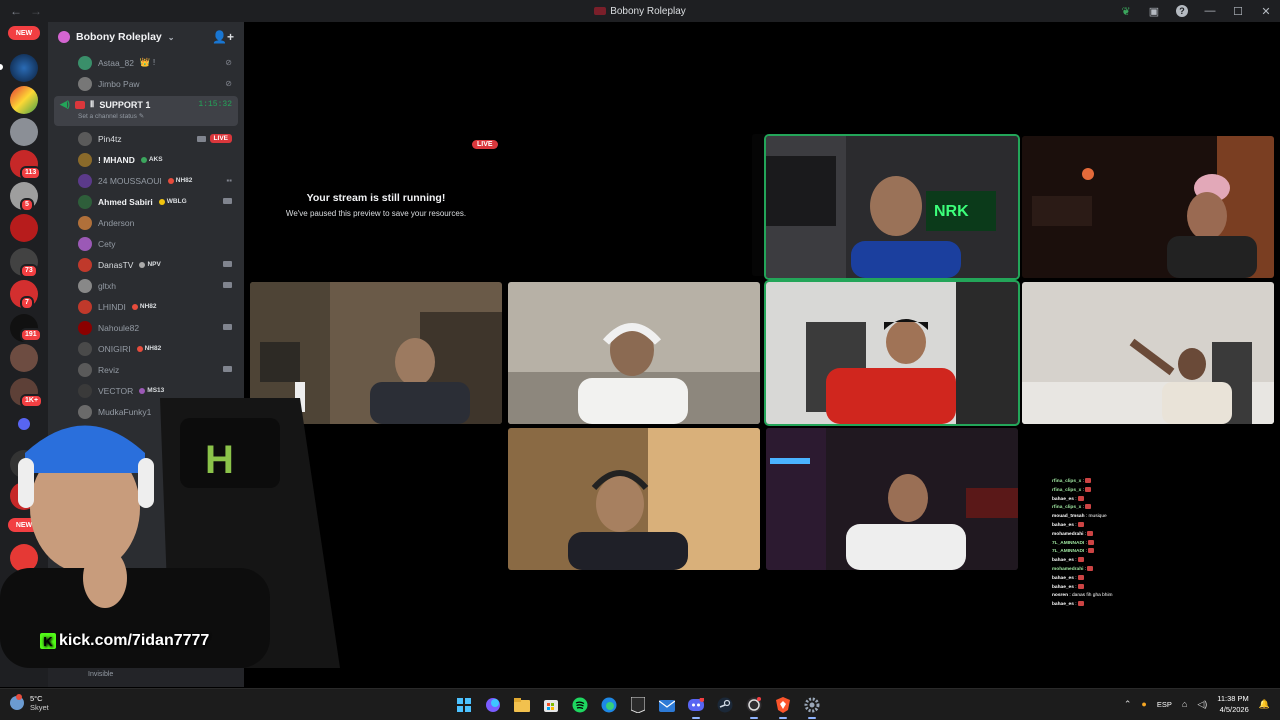 The height and width of the screenshot is (720, 1280). Describe the element at coordinates (754, 707) in the screenshot. I see `obs-icon` at that location.